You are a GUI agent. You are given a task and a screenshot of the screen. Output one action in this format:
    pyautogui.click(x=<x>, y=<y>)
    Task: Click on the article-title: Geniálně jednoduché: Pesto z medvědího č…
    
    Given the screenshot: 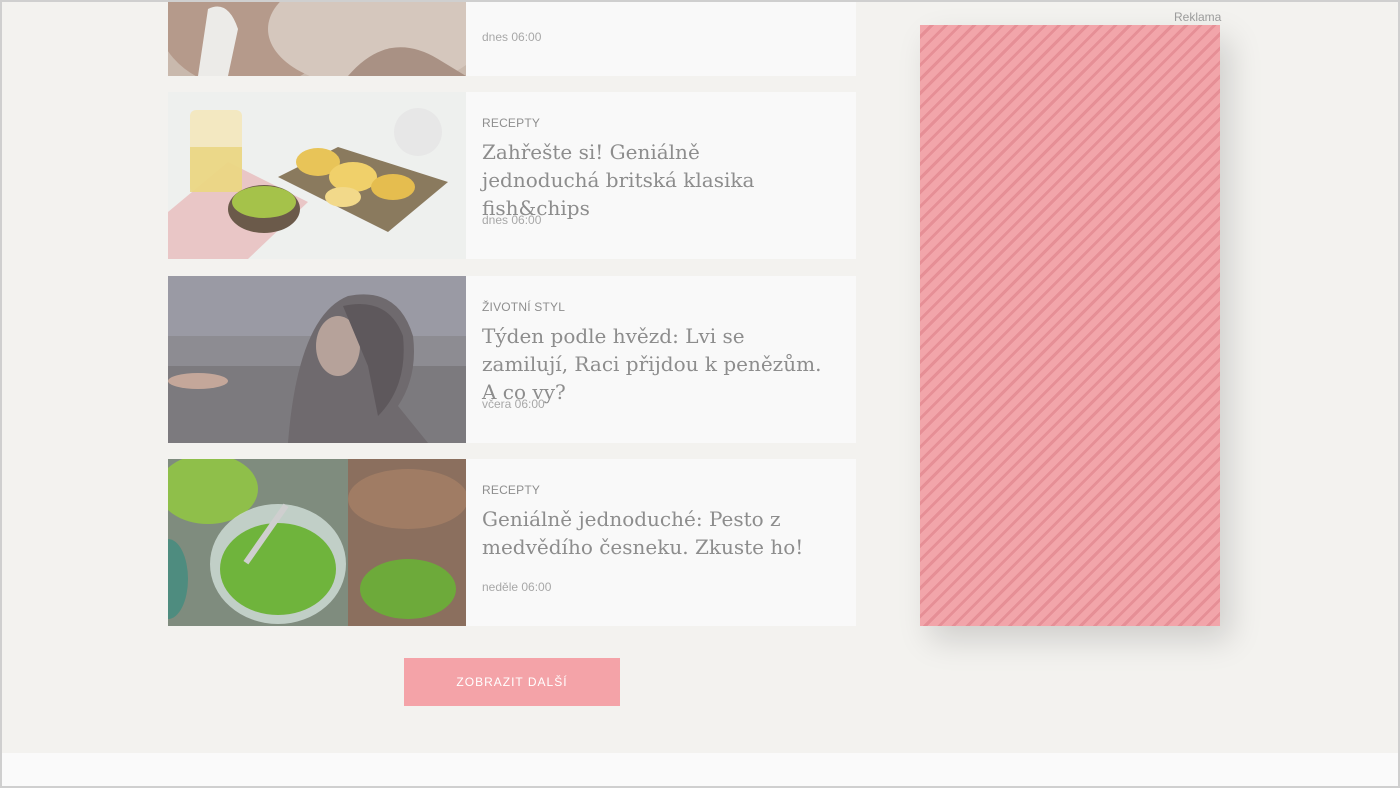 What is the action you would take?
    pyautogui.click(x=652, y=533)
    